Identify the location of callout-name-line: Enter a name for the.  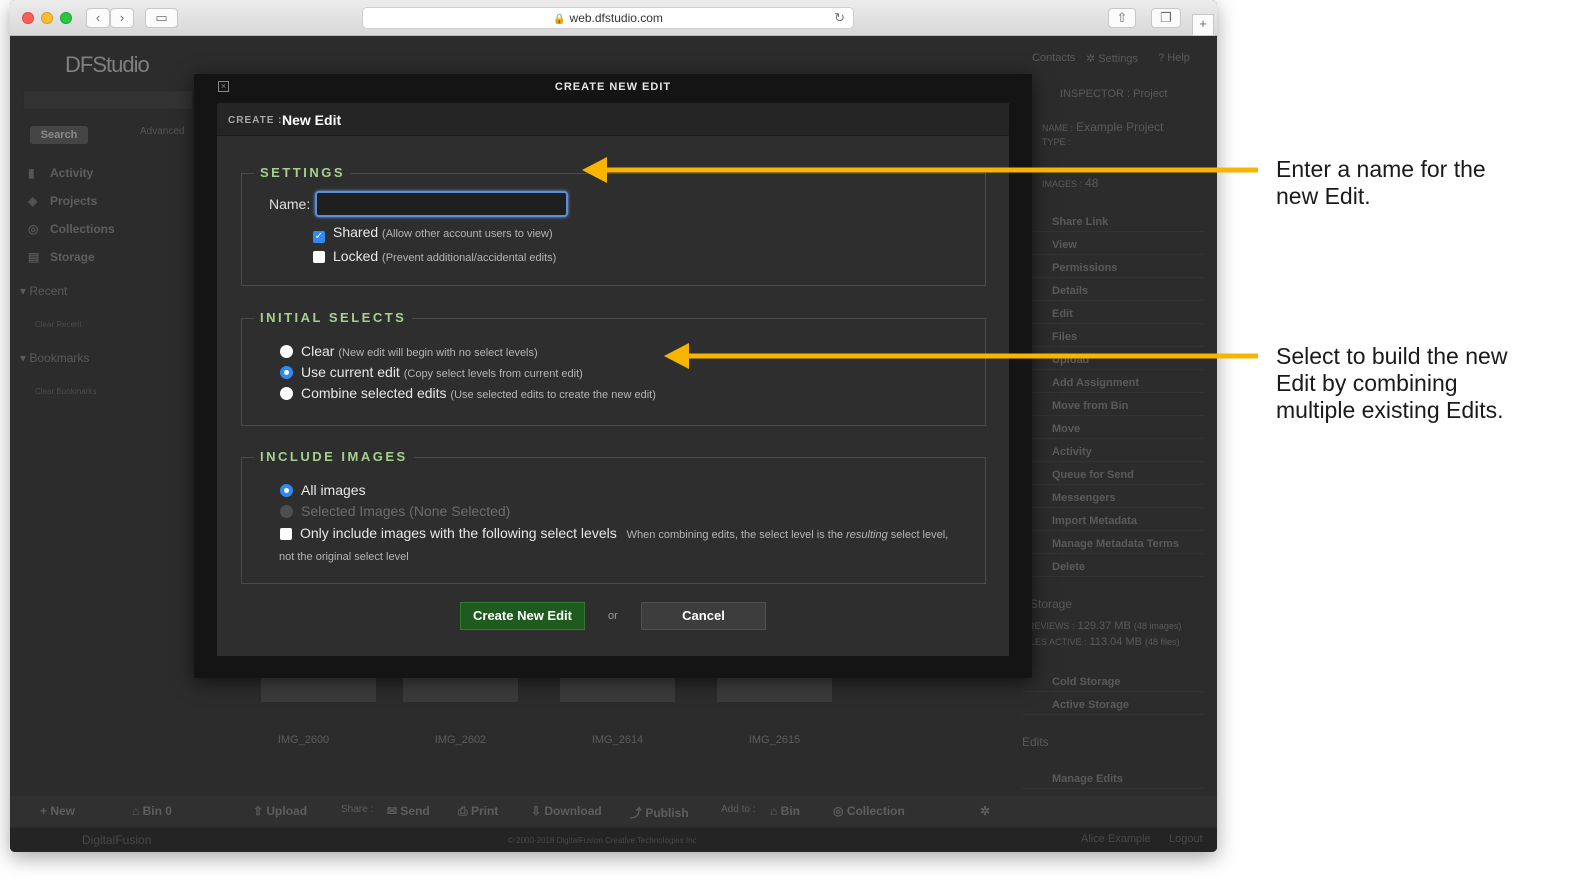
(1381, 169).